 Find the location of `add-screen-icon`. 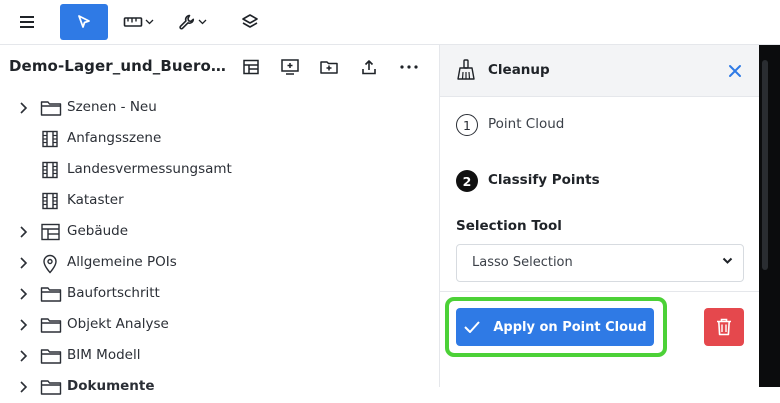

add-screen-icon is located at coordinates (290, 67).